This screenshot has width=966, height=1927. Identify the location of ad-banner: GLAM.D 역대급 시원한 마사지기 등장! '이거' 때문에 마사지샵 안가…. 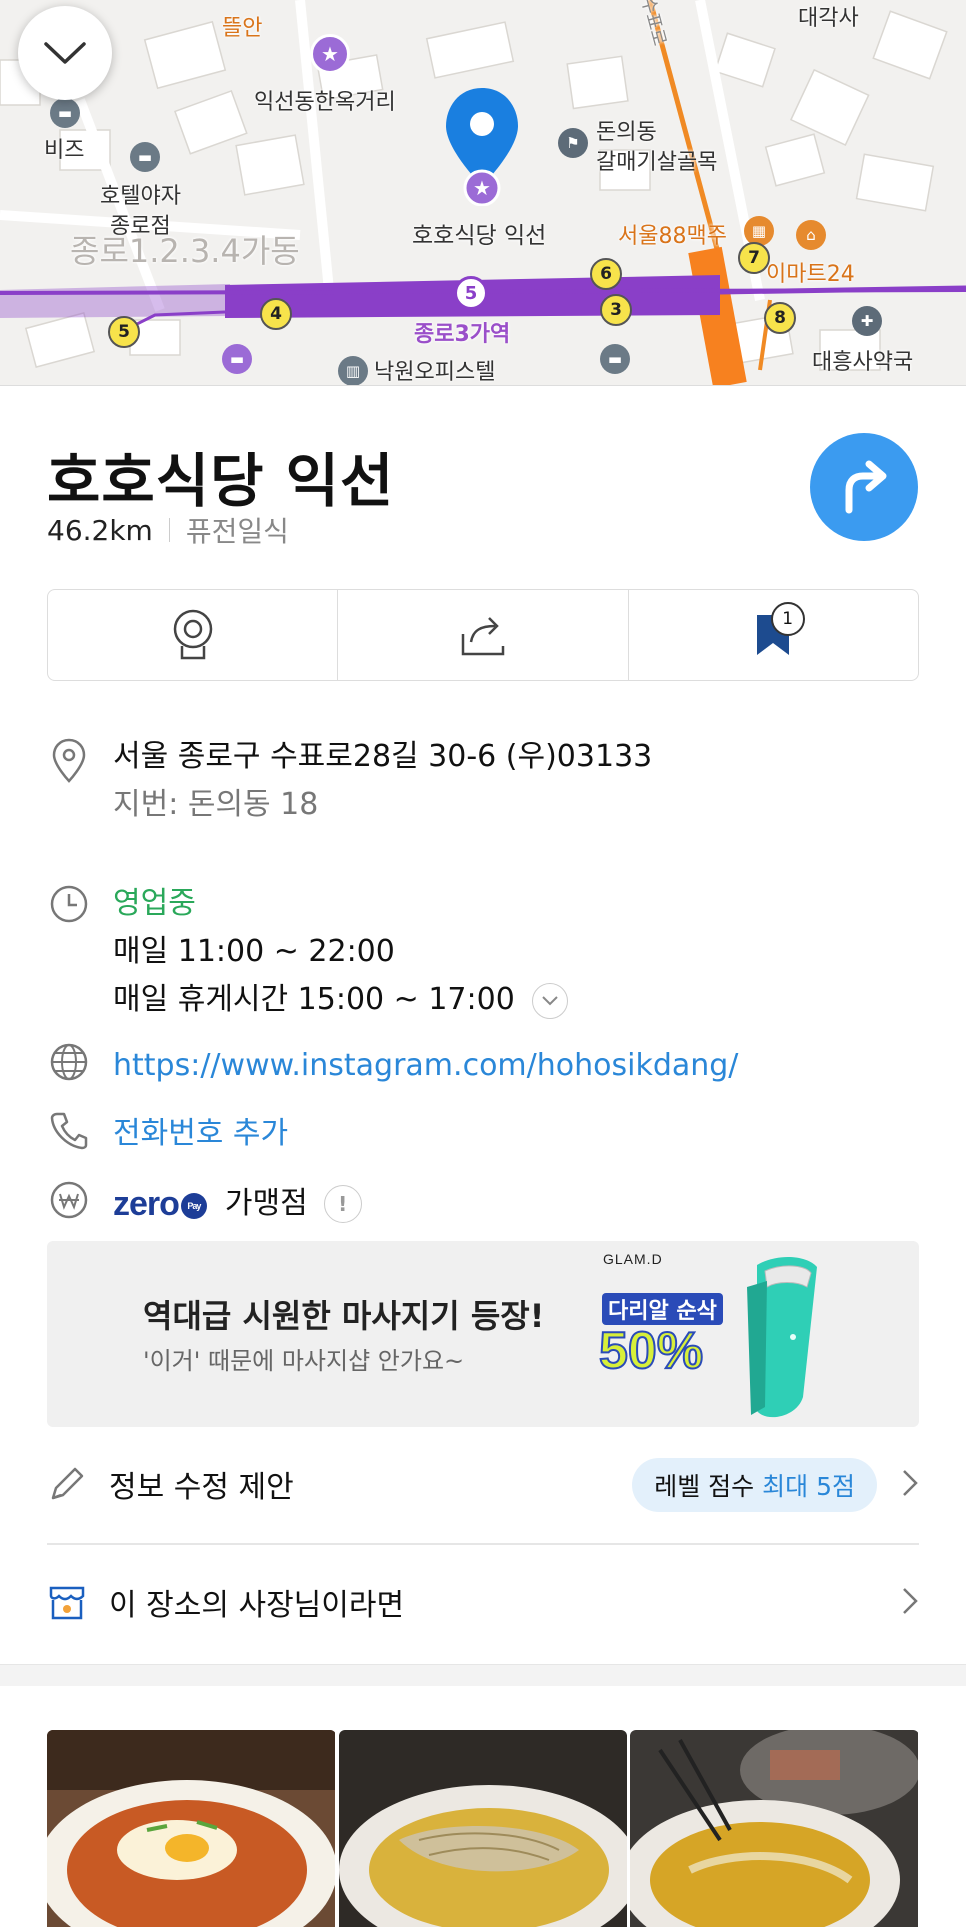
(483, 1334).